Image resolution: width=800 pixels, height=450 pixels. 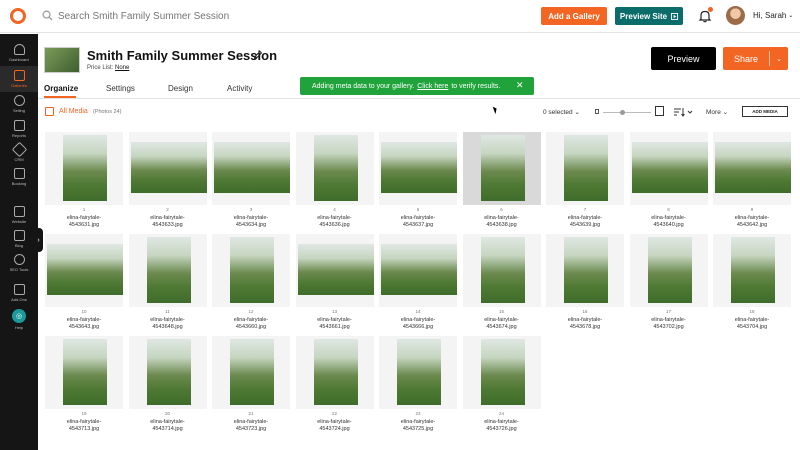 I want to click on large-thumbnail-icon, so click(x=659, y=111).